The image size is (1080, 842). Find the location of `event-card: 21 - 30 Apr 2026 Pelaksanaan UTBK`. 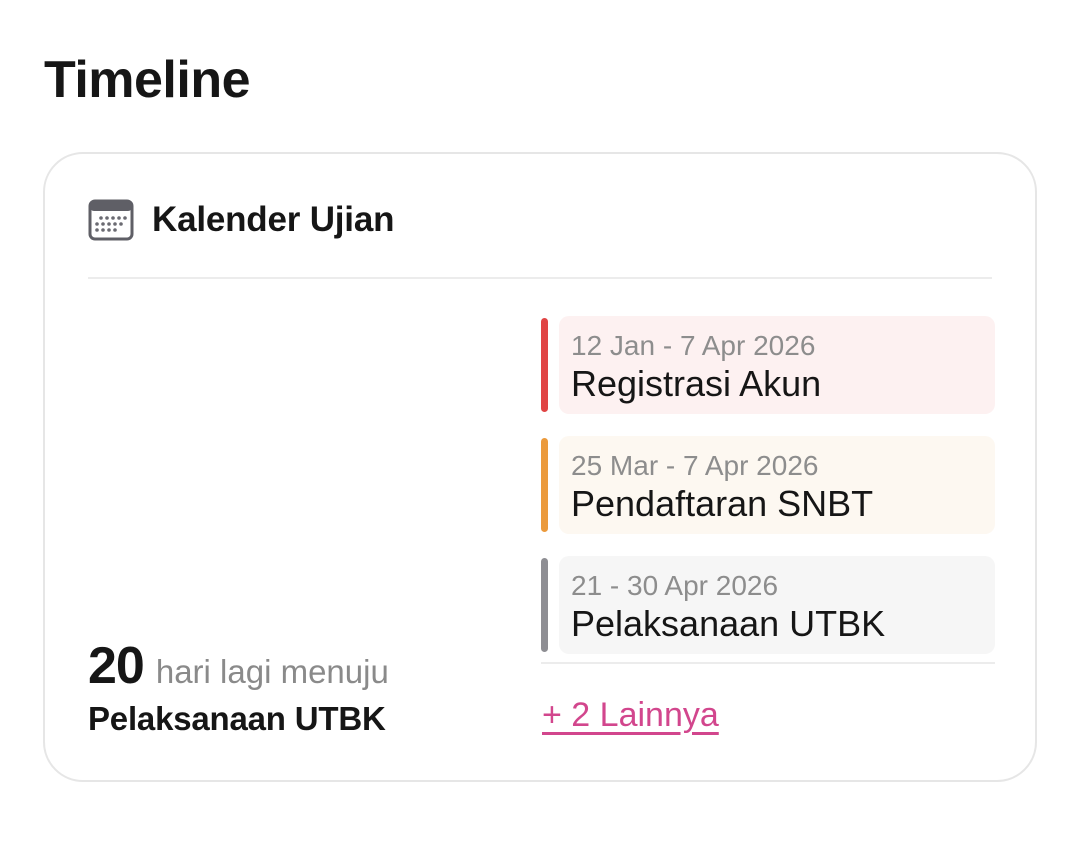

event-card: 21 - 30 Apr 2026 Pelaksanaan UTBK is located at coordinates (777, 605).